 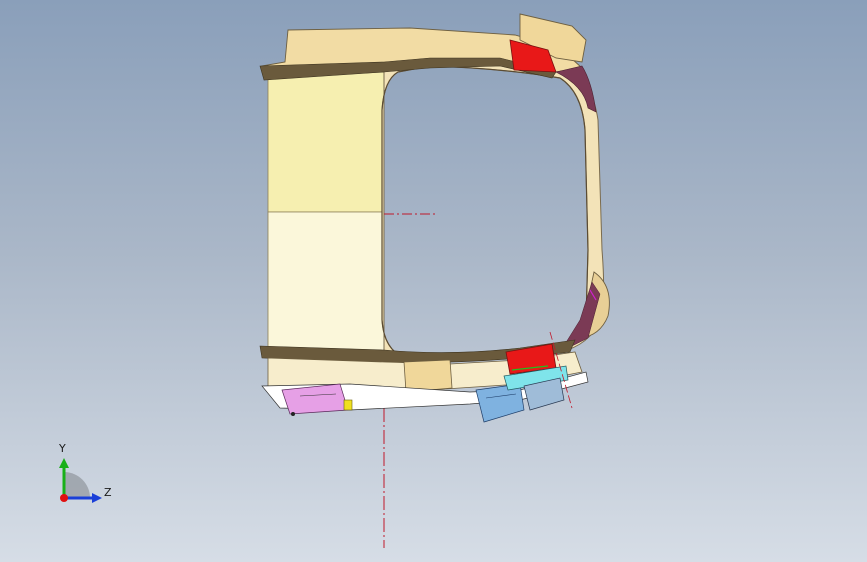 What do you see at coordinates (108, 492) in the screenshot?
I see `z-axis-label: Z` at bounding box center [108, 492].